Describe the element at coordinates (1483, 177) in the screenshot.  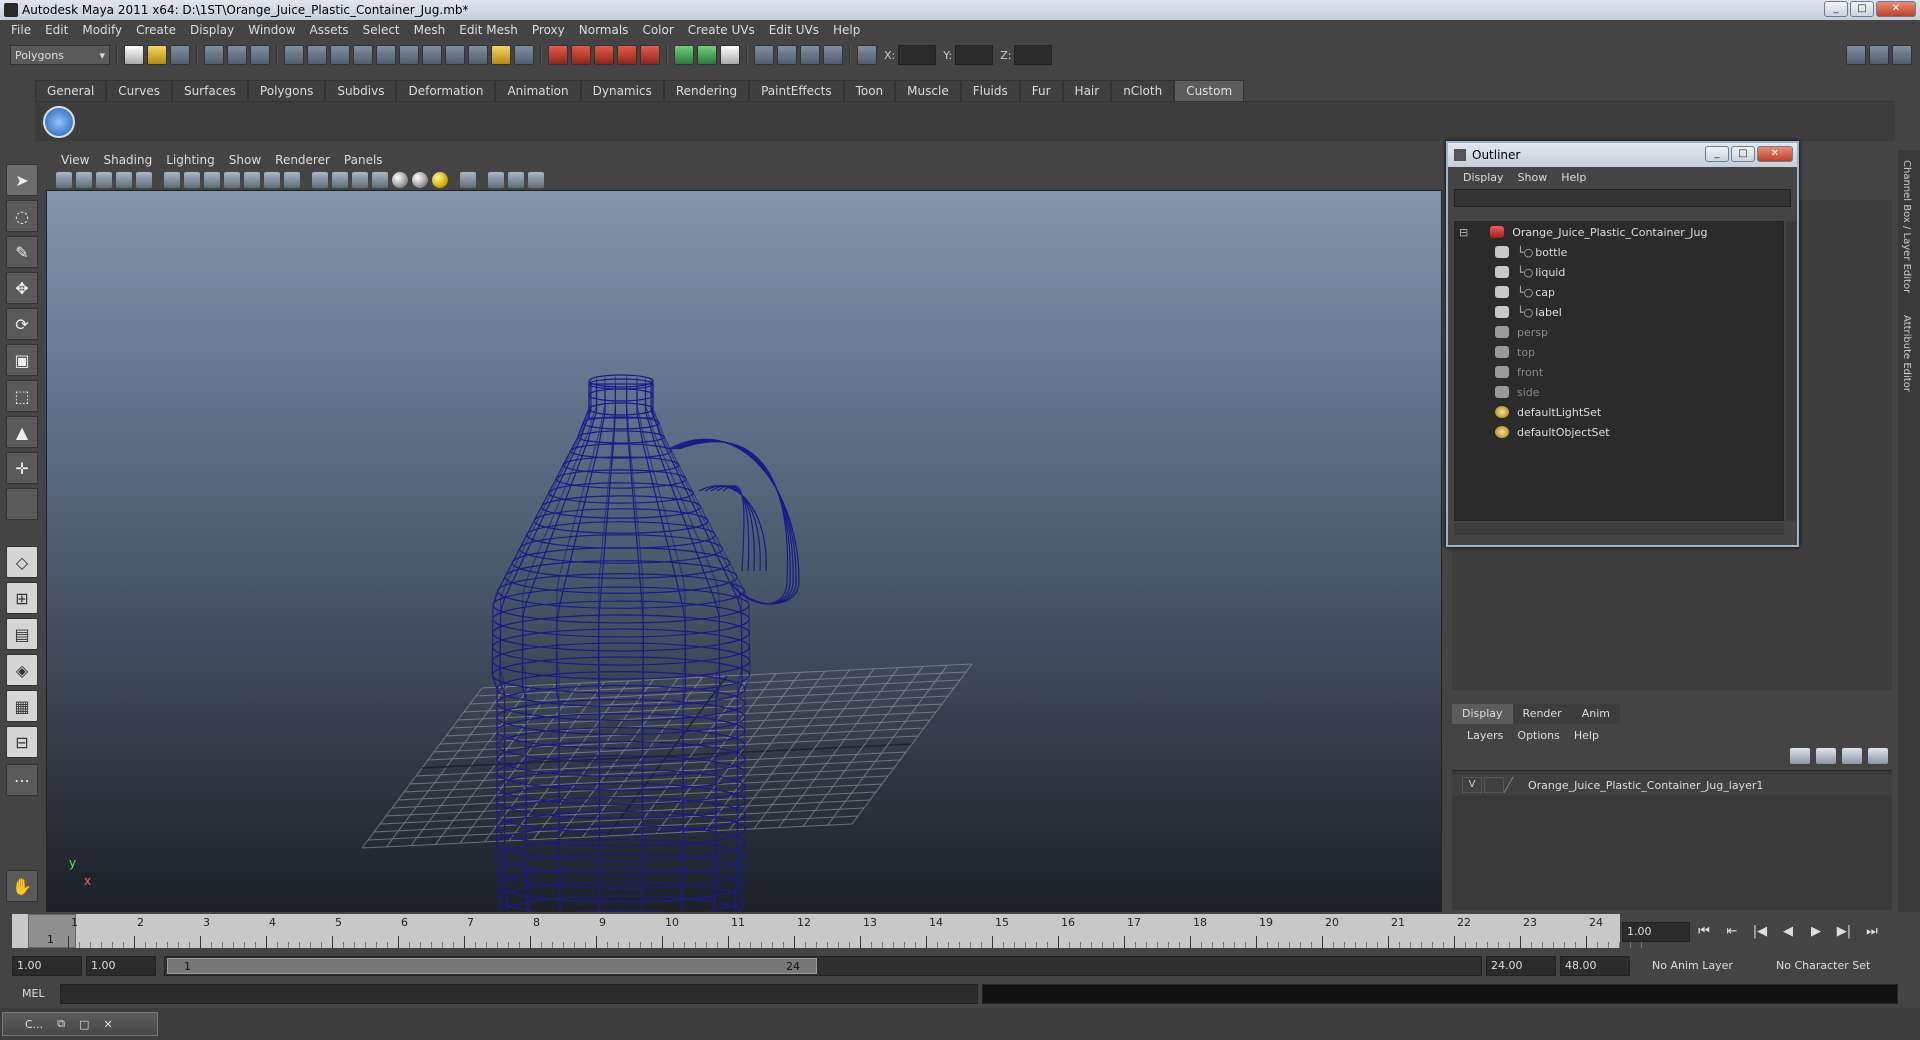
I see `outliner-menu-display: Display` at that location.